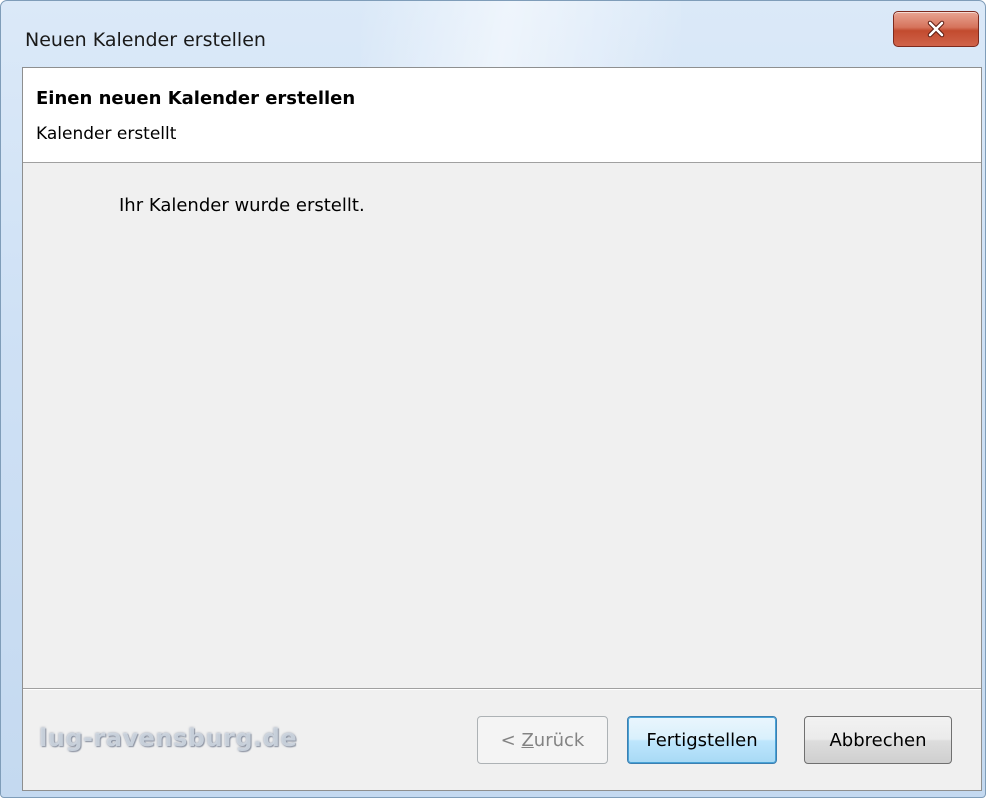 The image size is (986, 798). I want to click on window-title: Neuen Kalender erstellen, so click(145, 40).